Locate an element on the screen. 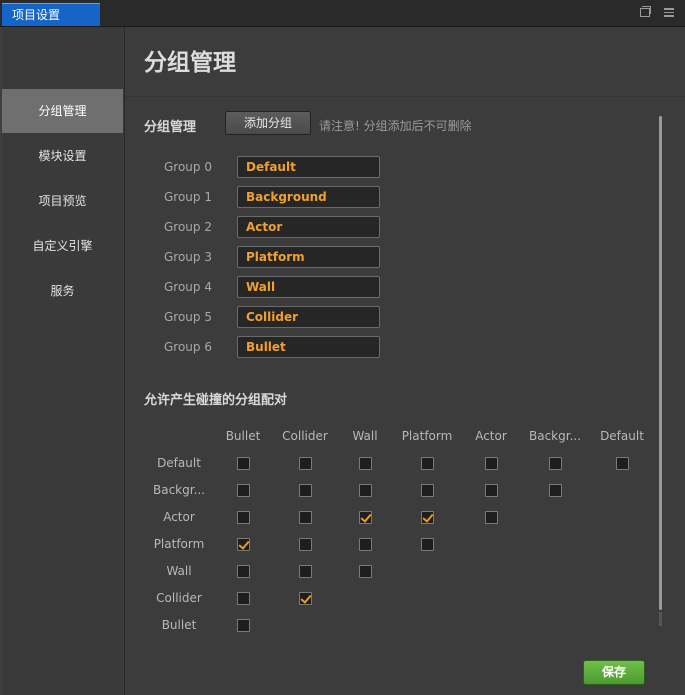 The image size is (685, 695). maximize-icon is located at coordinates (645, 13).